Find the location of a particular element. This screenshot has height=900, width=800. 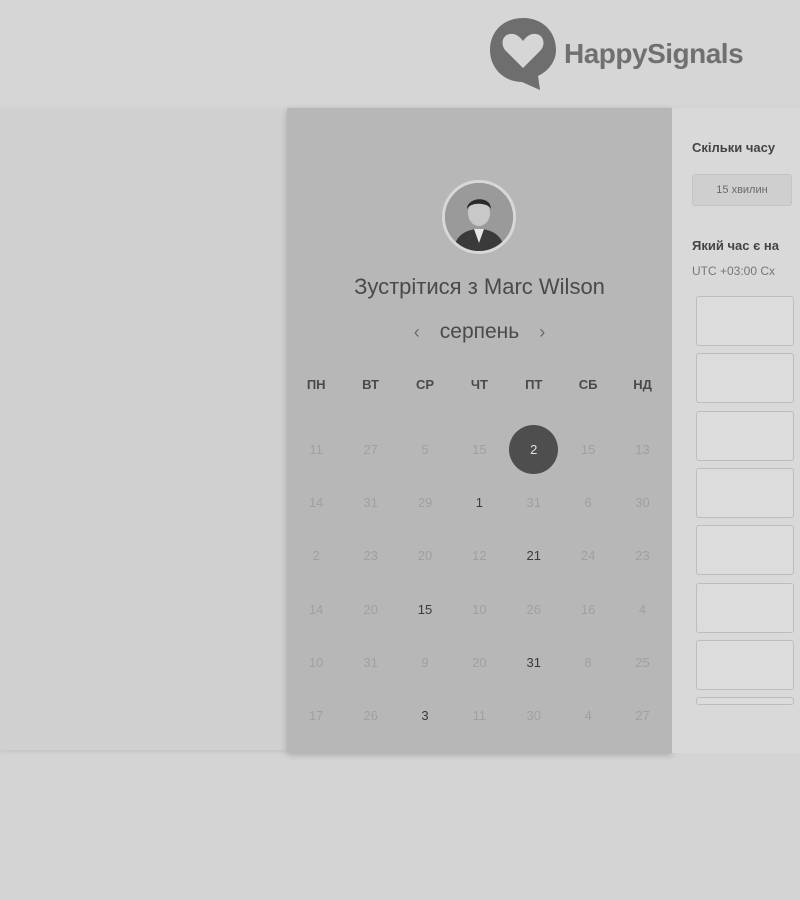

prev-month-chevron-icon: ‹ is located at coordinates (417, 332).